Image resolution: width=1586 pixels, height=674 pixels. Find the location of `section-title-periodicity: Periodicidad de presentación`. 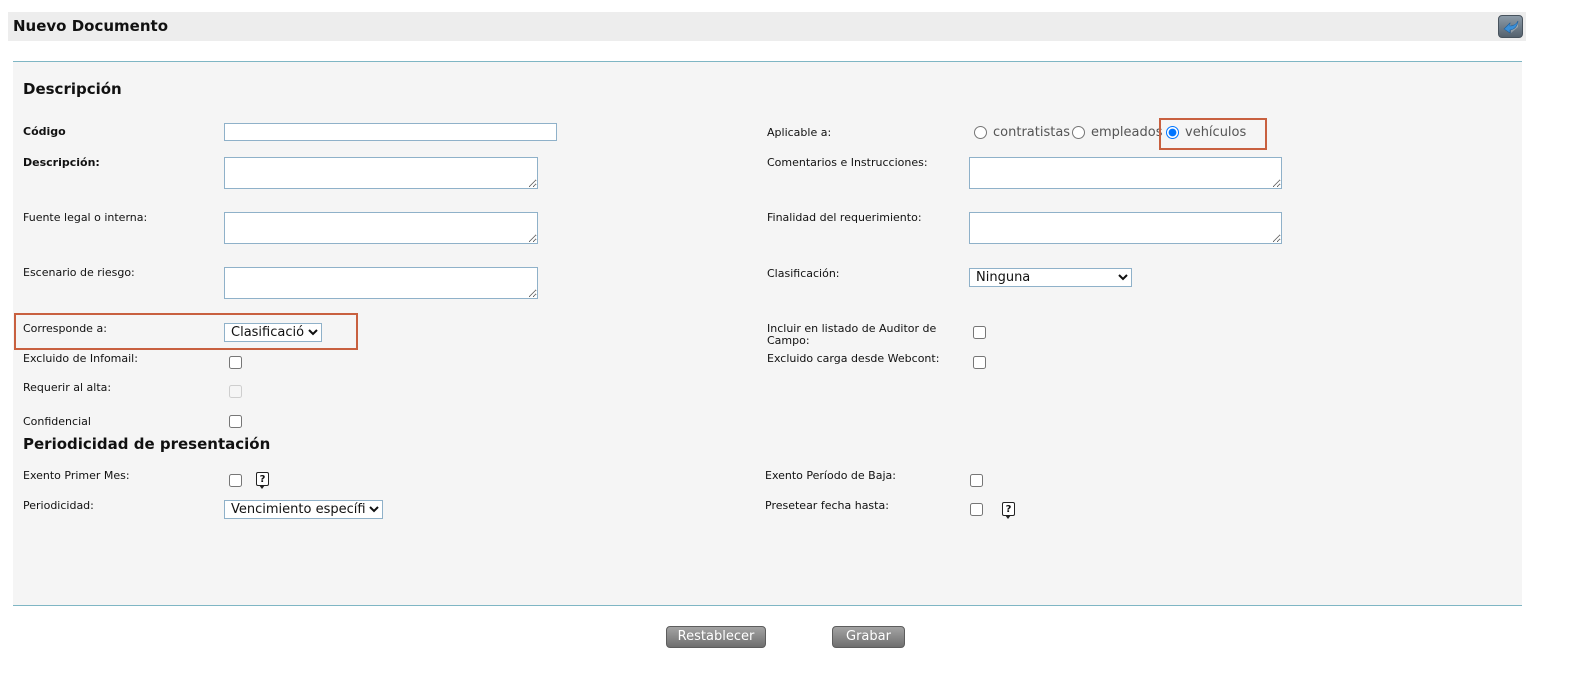

section-title-periodicity: Periodicidad de presentación is located at coordinates (147, 444).